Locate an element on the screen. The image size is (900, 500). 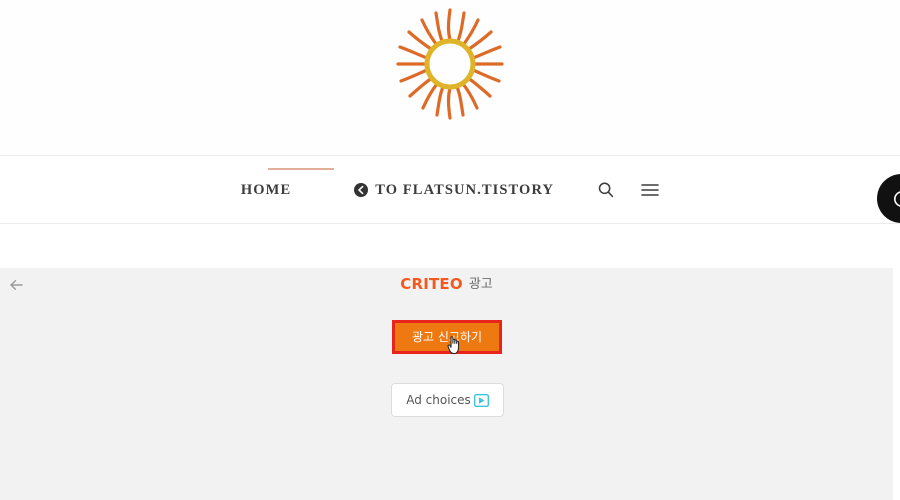
nav-active-indicator is located at coordinates (301, 169).